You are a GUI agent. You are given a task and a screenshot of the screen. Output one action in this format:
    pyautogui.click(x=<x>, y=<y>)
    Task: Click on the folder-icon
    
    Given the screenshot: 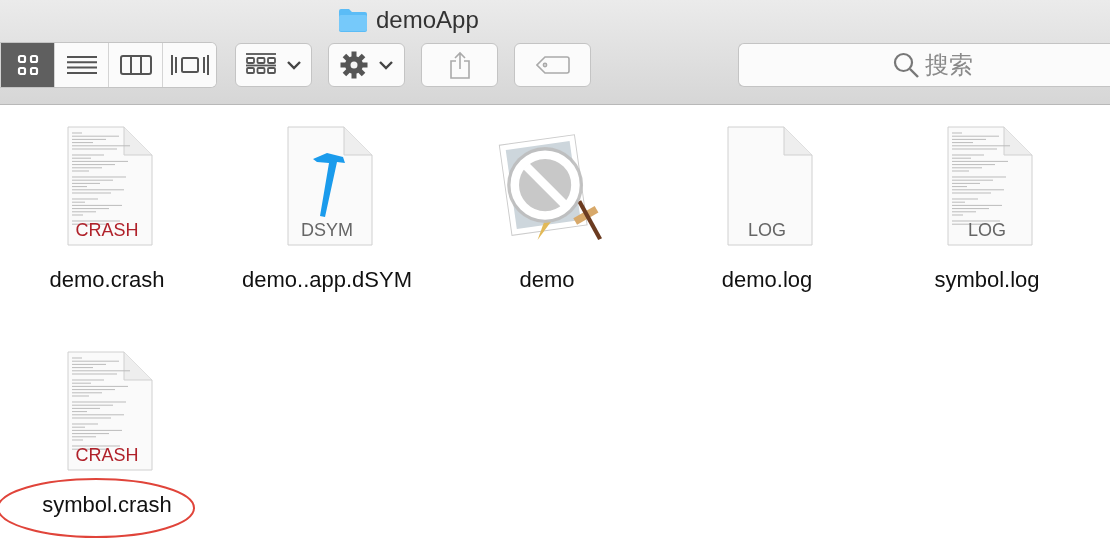 What is the action you would take?
    pyautogui.click(x=353, y=20)
    